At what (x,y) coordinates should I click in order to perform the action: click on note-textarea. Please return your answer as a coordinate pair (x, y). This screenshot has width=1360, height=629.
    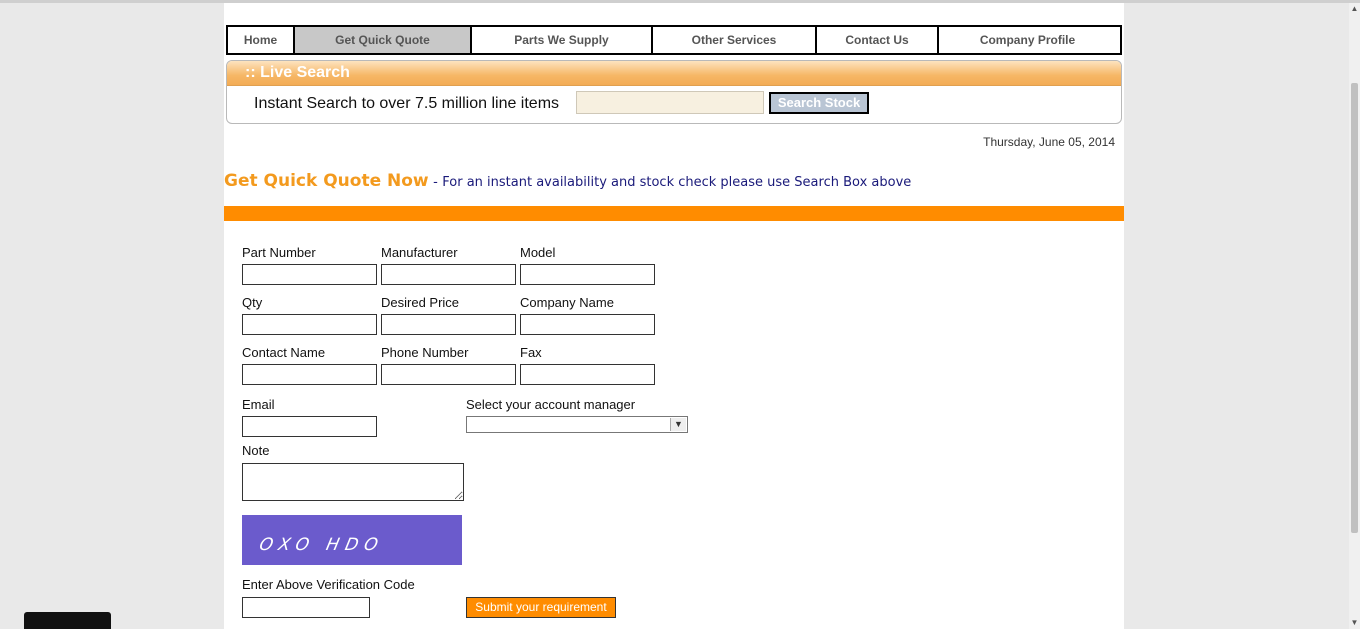
    Looking at the image, I should click on (353, 482).